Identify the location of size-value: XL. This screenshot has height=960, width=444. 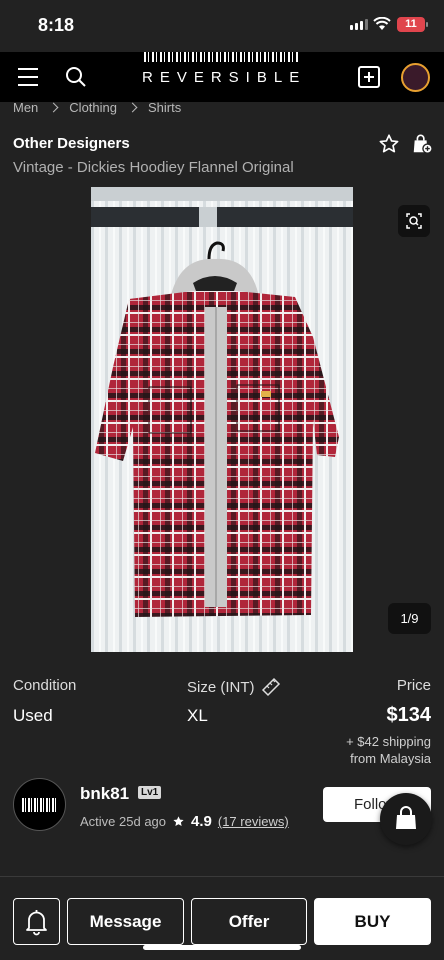
(197, 715).